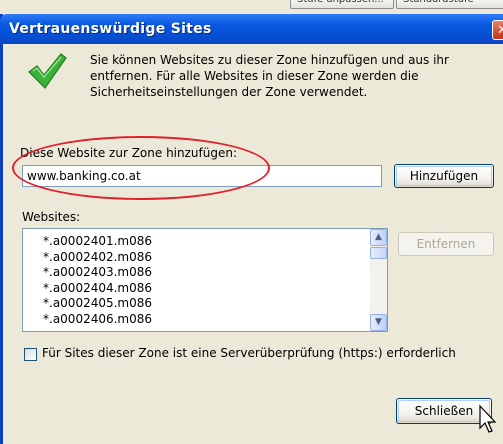 This screenshot has width=503, height=444. I want to click on add-site-input, so click(202, 176).